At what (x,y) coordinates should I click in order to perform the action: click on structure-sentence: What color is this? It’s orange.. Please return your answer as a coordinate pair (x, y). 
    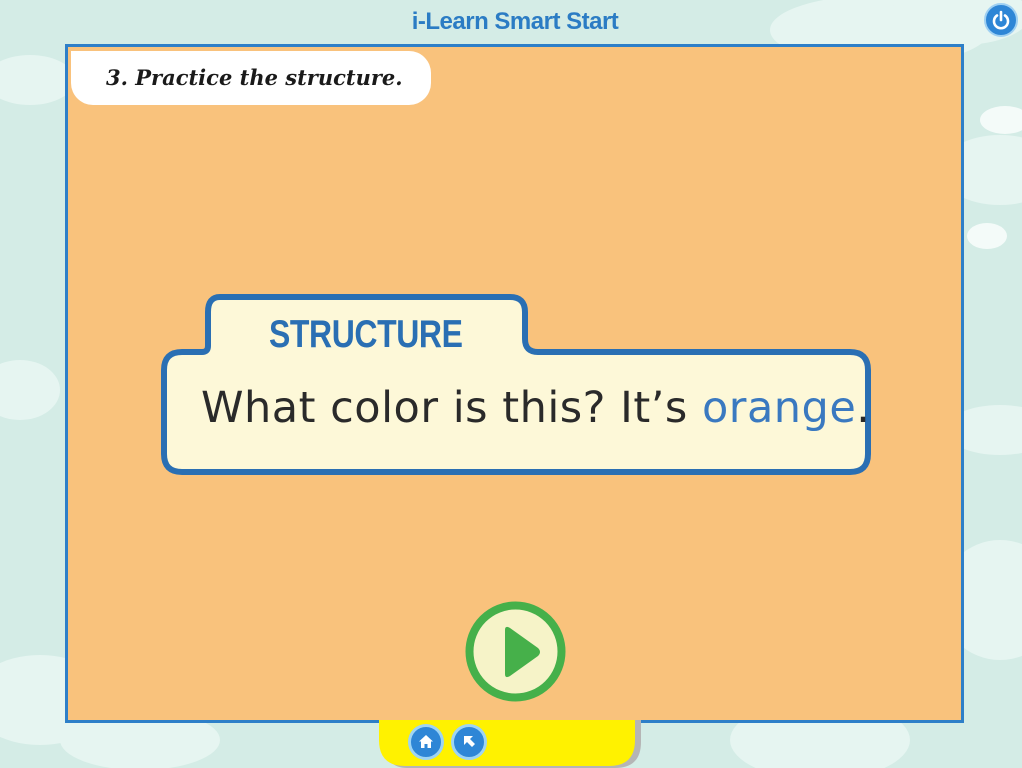
    Looking at the image, I should click on (535, 408).